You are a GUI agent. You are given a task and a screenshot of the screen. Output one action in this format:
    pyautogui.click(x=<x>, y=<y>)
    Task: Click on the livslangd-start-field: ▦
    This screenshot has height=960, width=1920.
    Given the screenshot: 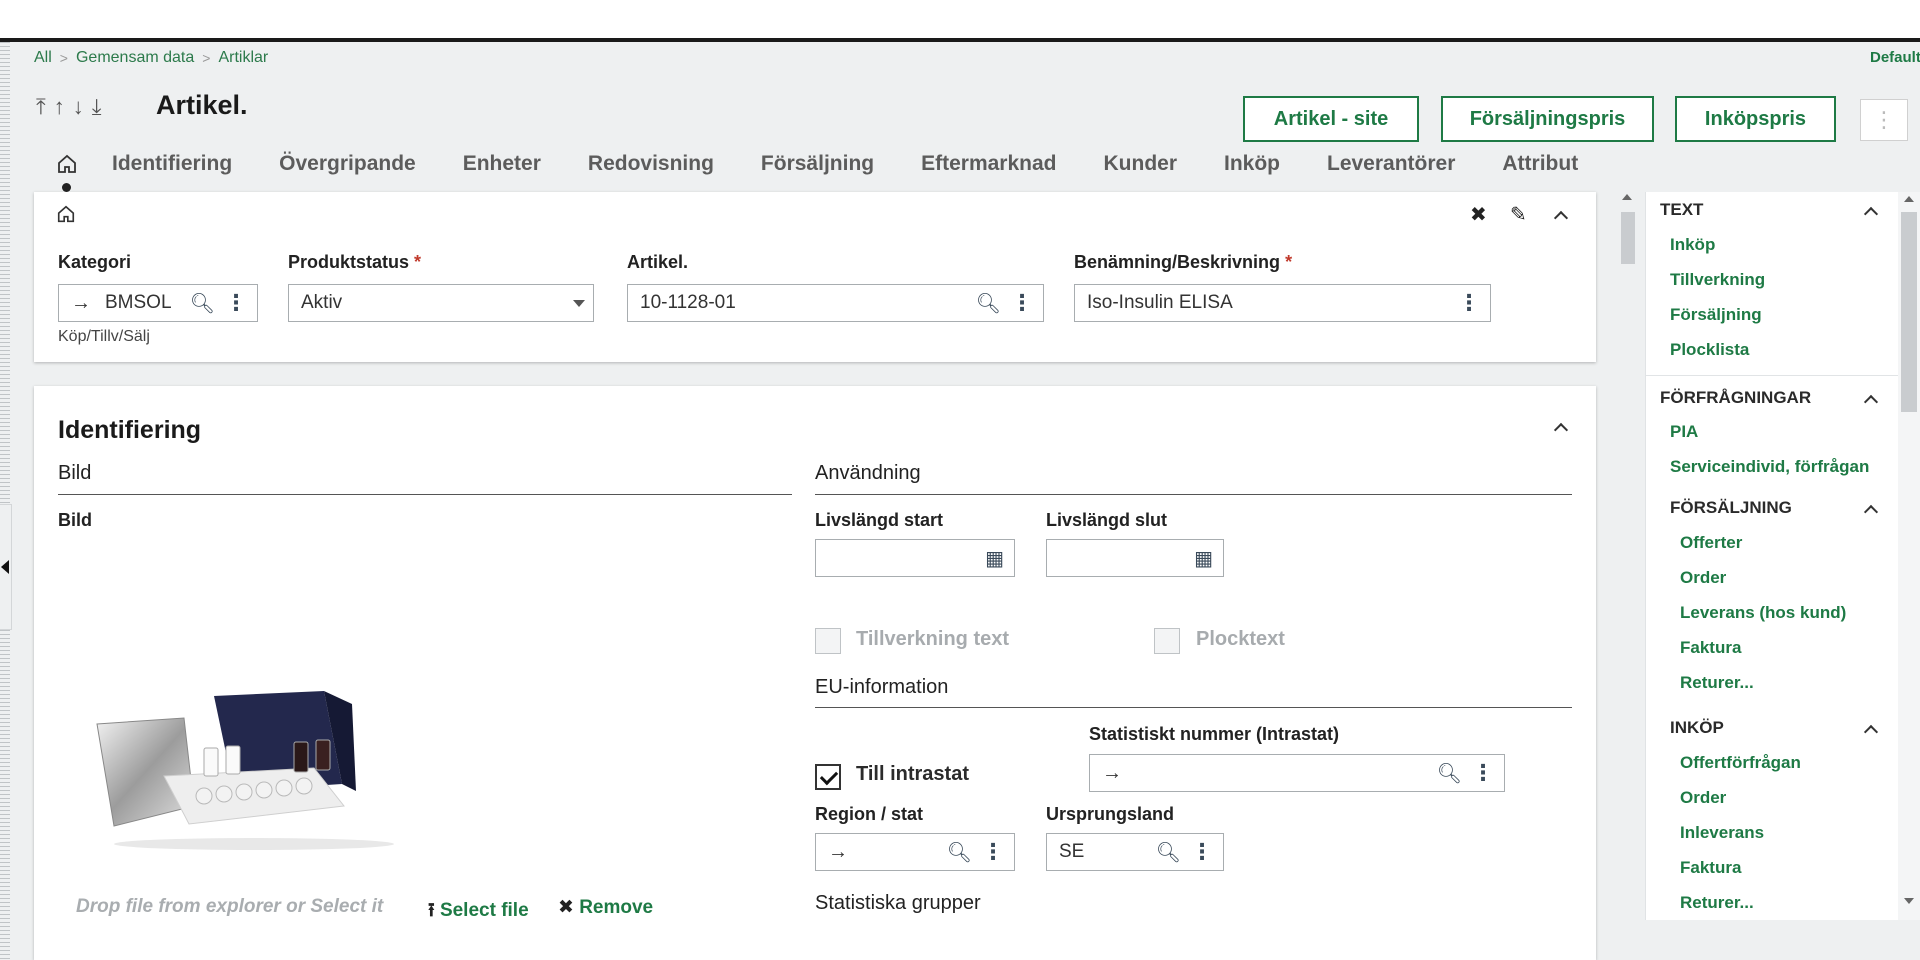 What is the action you would take?
    pyautogui.click(x=915, y=558)
    